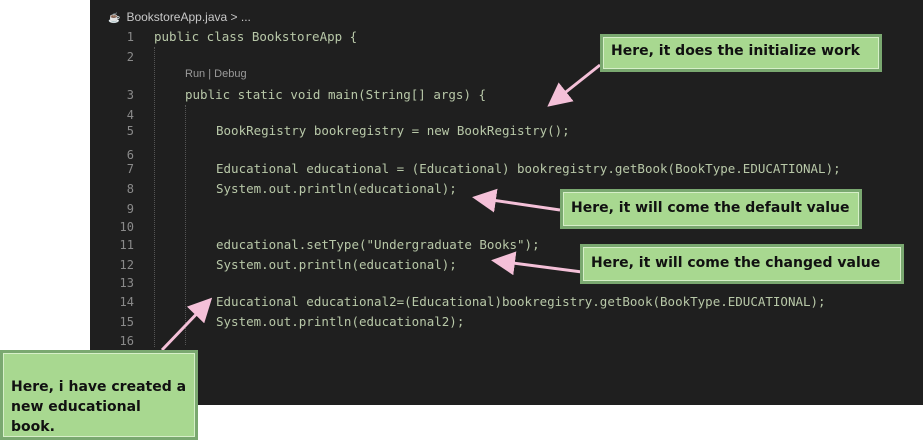 The image size is (923, 442). I want to click on callout-default-value: Here, it will come the default value, so click(711, 209).